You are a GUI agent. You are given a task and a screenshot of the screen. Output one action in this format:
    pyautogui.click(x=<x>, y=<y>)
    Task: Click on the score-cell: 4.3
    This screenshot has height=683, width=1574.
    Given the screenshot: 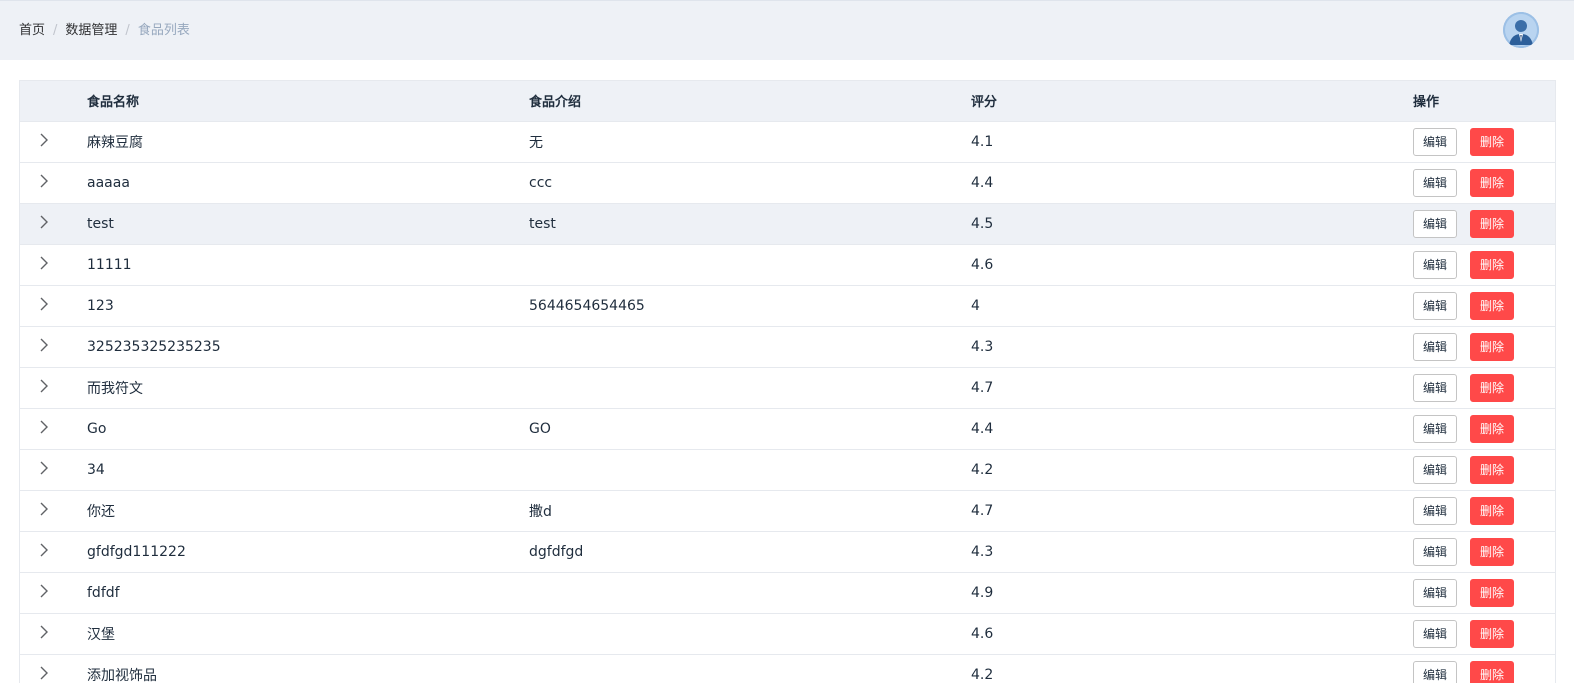 What is the action you would take?
    pyautogui.click(x=1172, y=347)
    